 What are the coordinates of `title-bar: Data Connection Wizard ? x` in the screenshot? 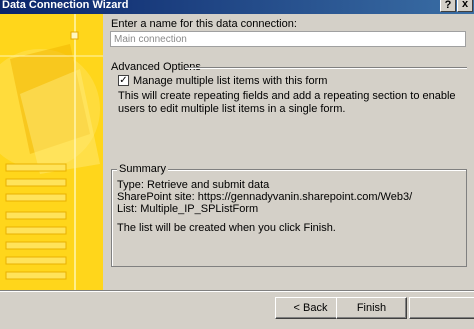 It's located at (237, 7).